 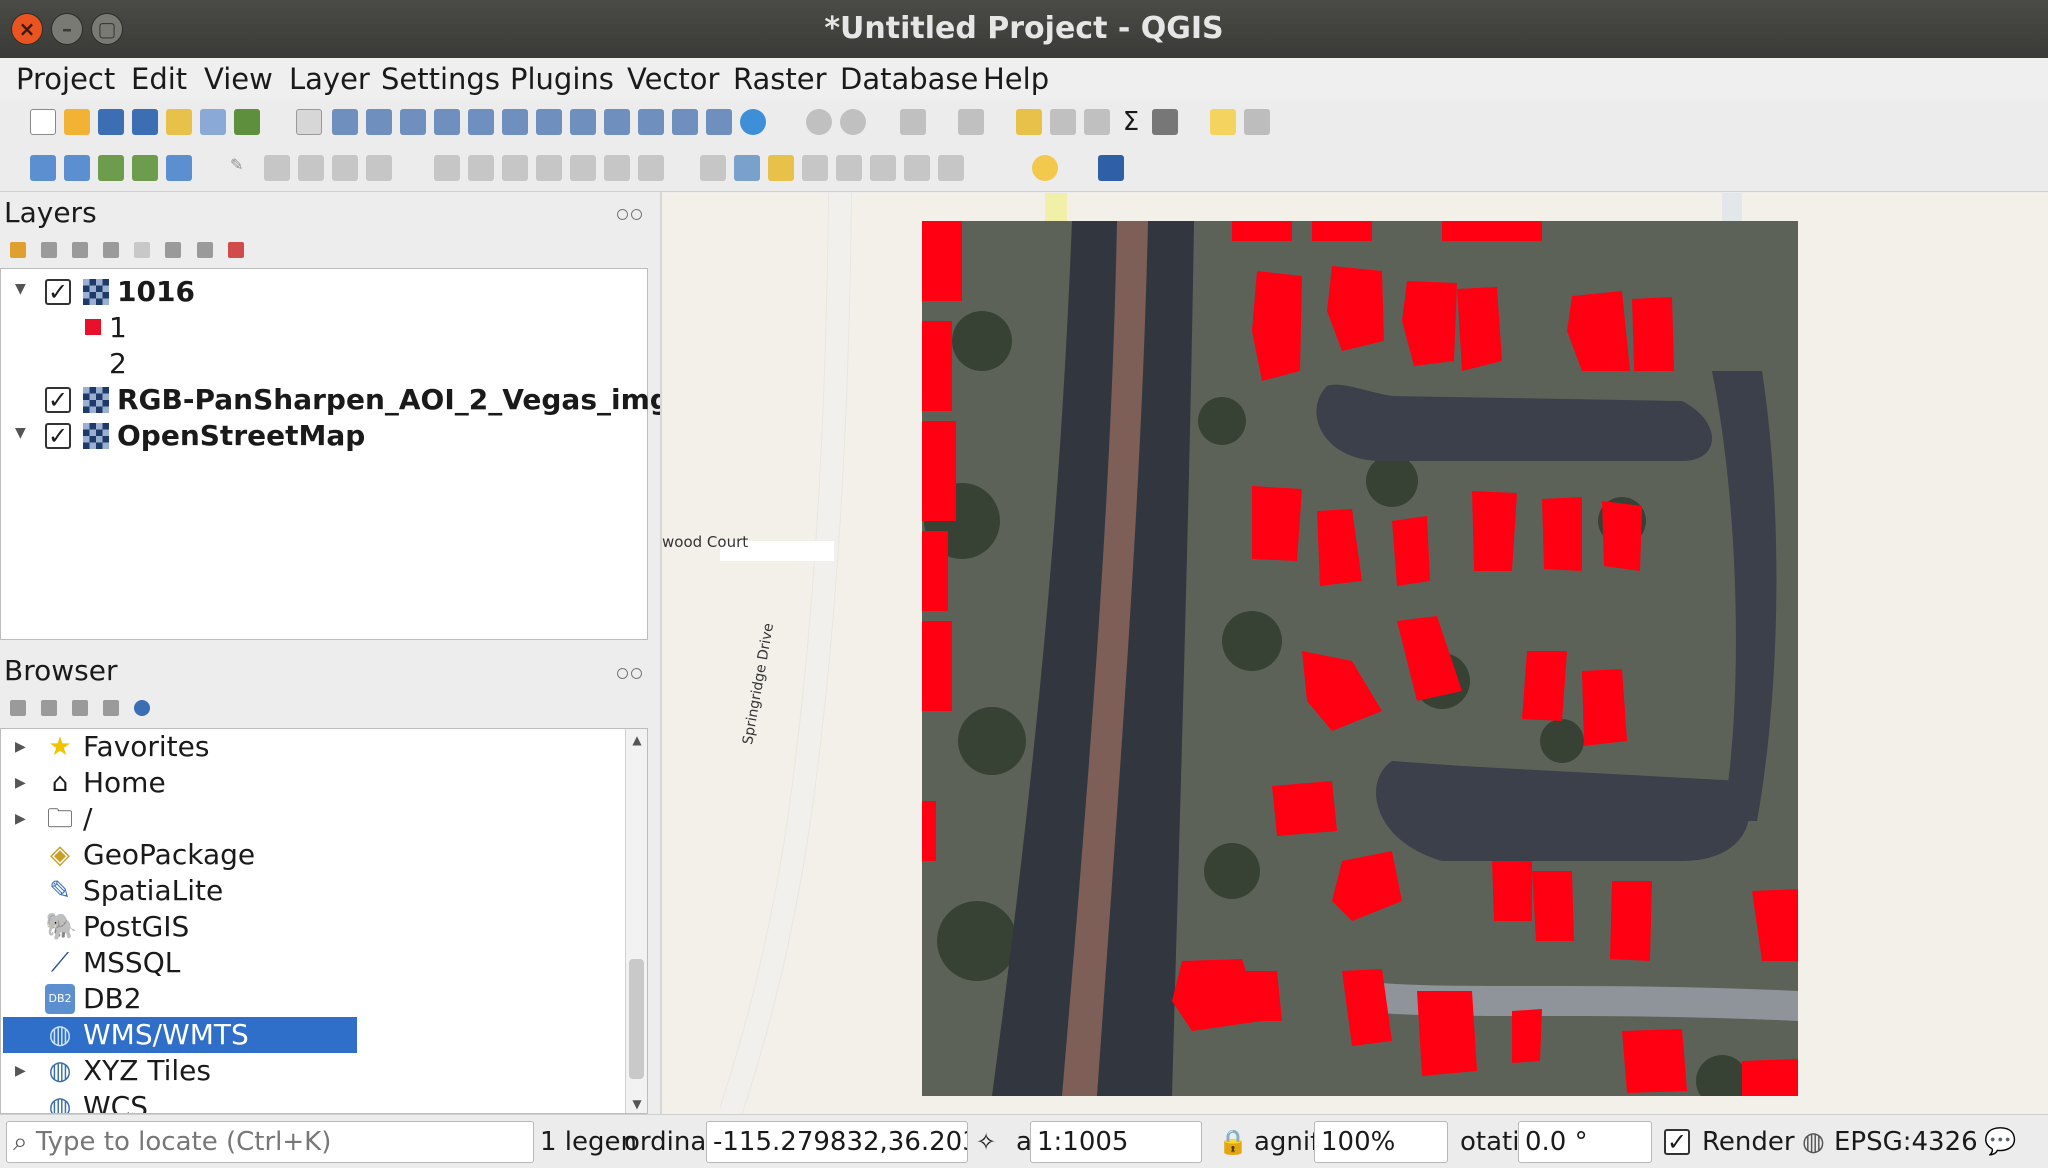 What do you see at coordinates (235, 250) in the screenshot?
I see `remove-layer-icon` at bounding box center [235, 250].